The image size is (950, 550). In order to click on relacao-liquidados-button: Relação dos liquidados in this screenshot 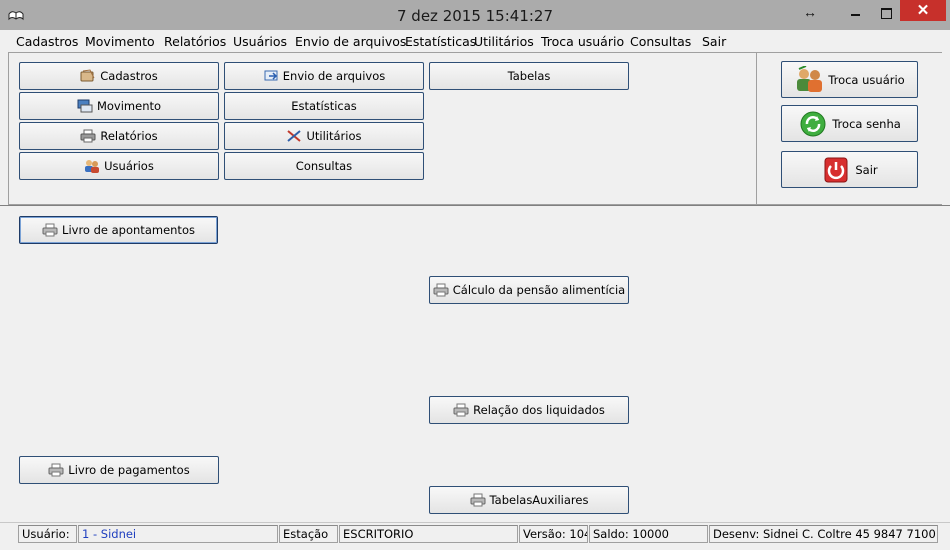, I will do `click(529, 410)`.